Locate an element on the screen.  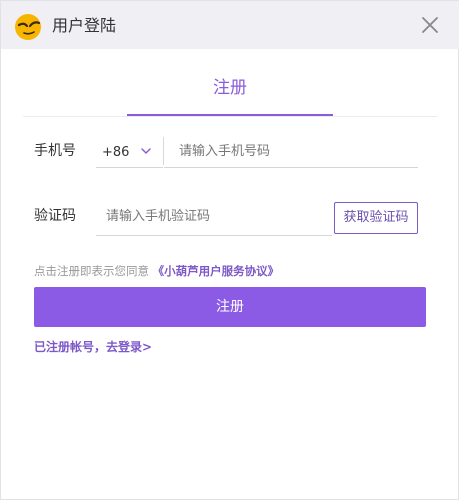
country-code-select: +86 is located at coordinates (131, 151).